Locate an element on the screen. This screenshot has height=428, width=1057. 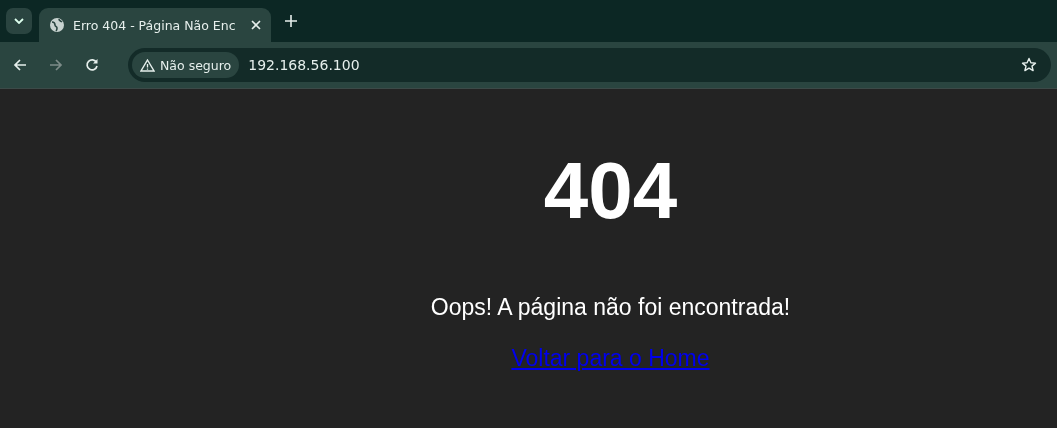
tab-title: Erro 404 - Página Não Enc is located at coordinates (155, 25).